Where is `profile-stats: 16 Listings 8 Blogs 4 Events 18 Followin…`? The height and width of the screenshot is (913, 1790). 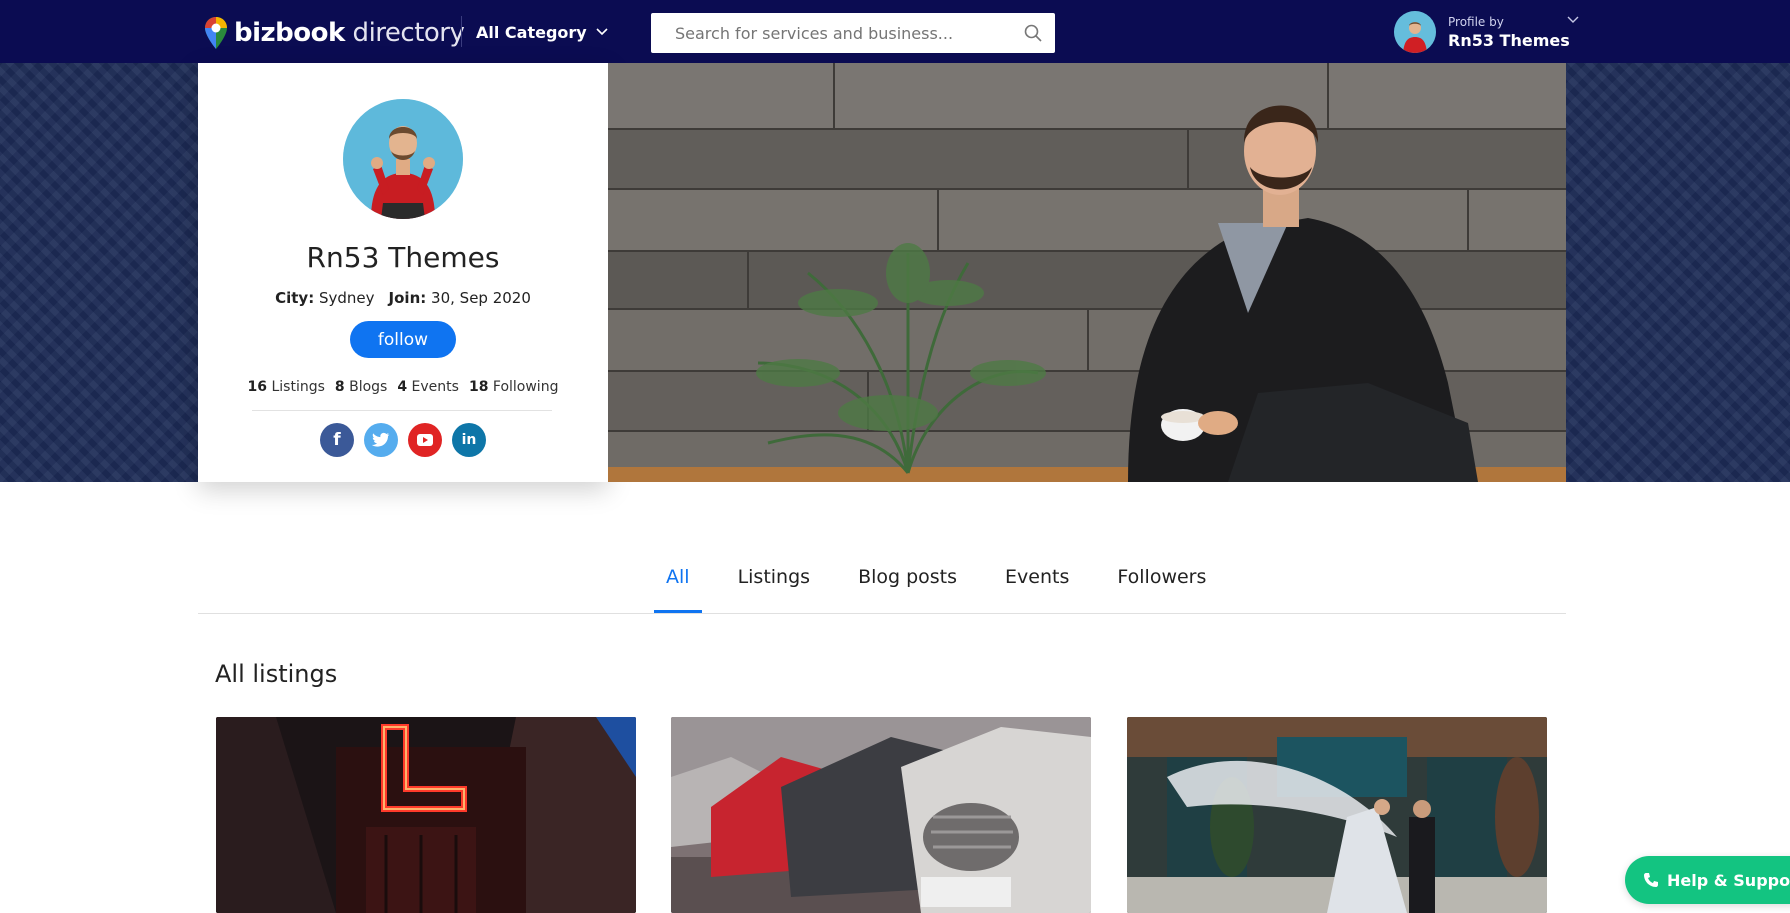 profile-stats: 16 Listings 8 Blogs 4 Events 18 Followin… is located at coordinates (403, 387).